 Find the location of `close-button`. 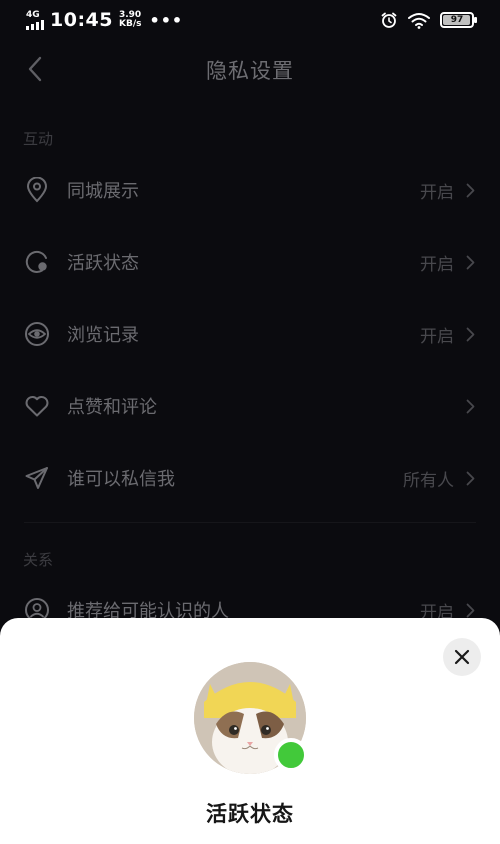

close-button is located at coordinates (462, 657).